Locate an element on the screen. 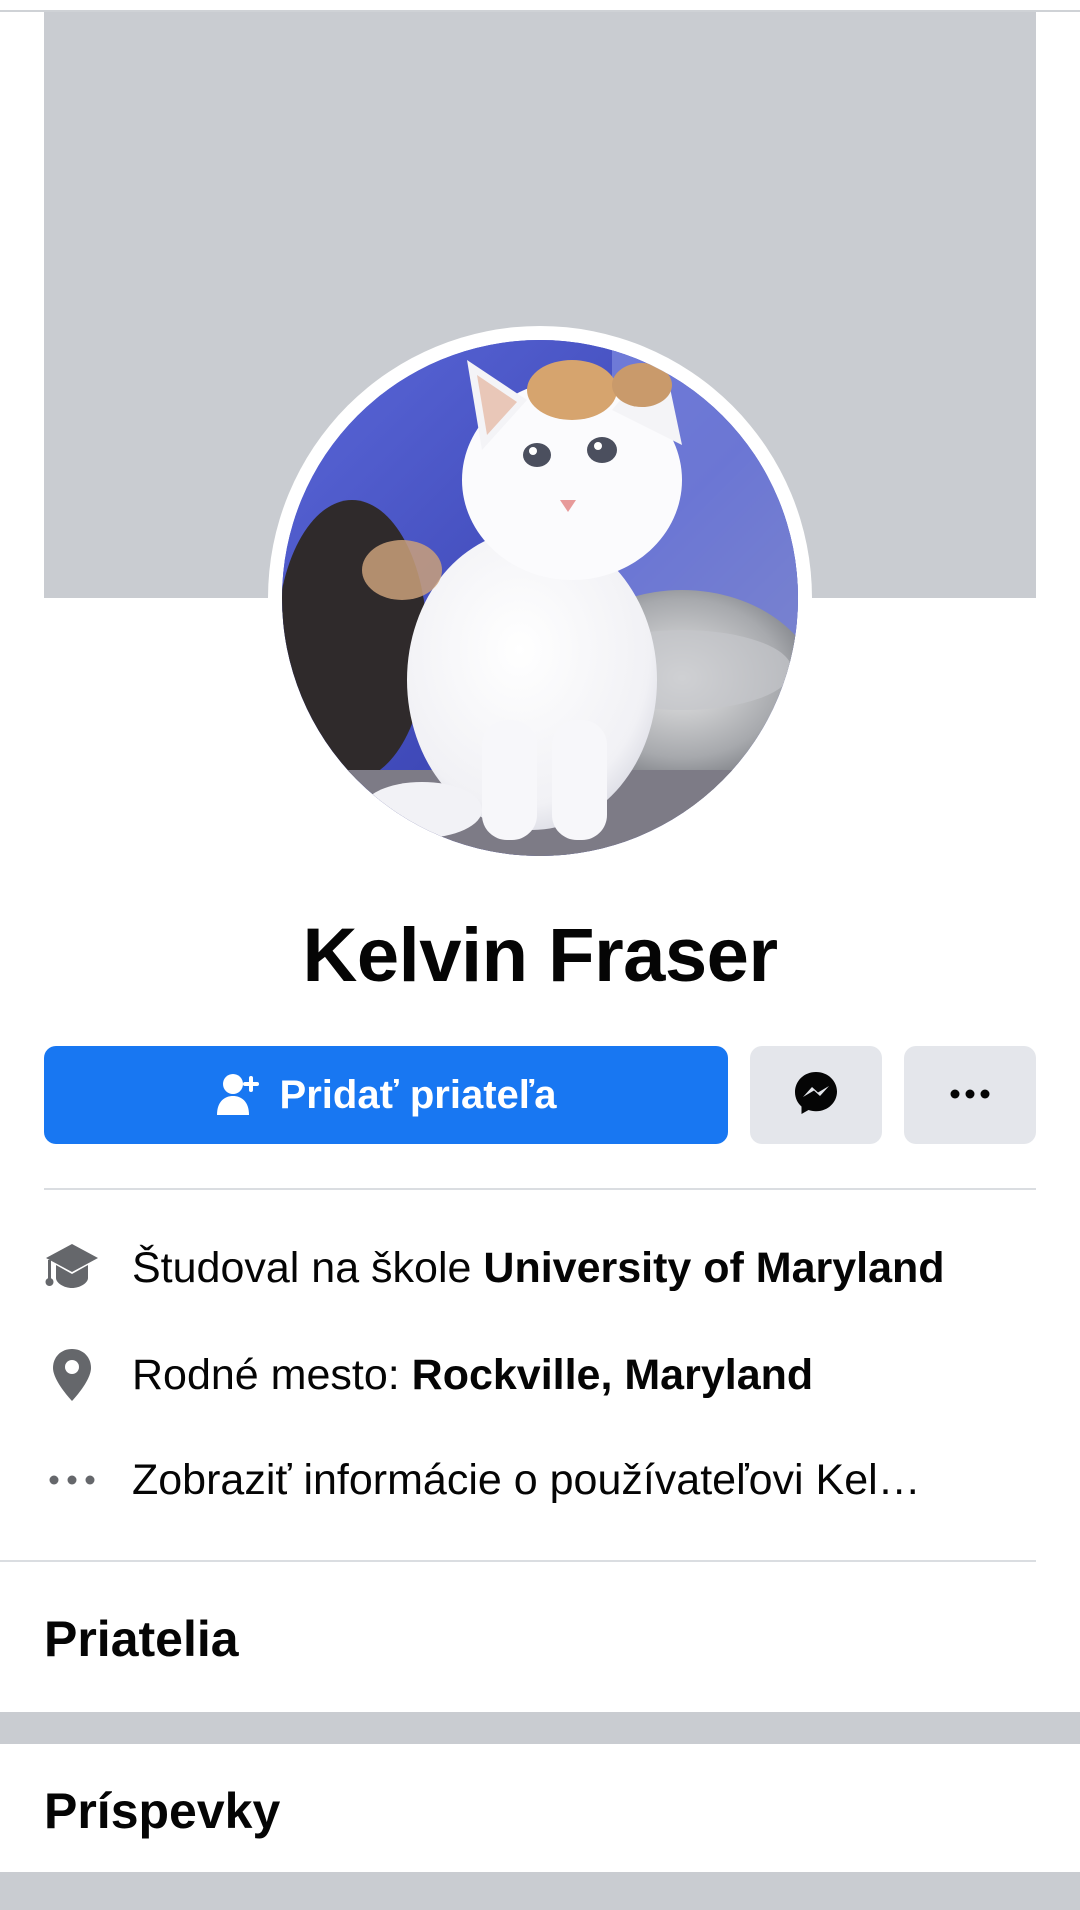  education-text: Študoval na škole University of Maryland is located at coordinates (538, 1268).